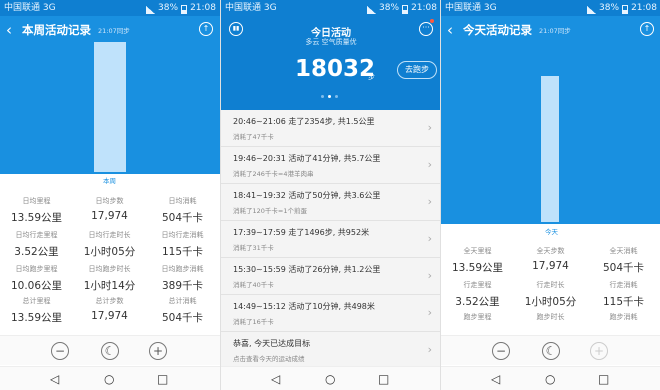  What do you see at coordinates (109, 269) in the screenshot?
I see `stat-label: 日均跑步时长` at bounding box center [109, 269].